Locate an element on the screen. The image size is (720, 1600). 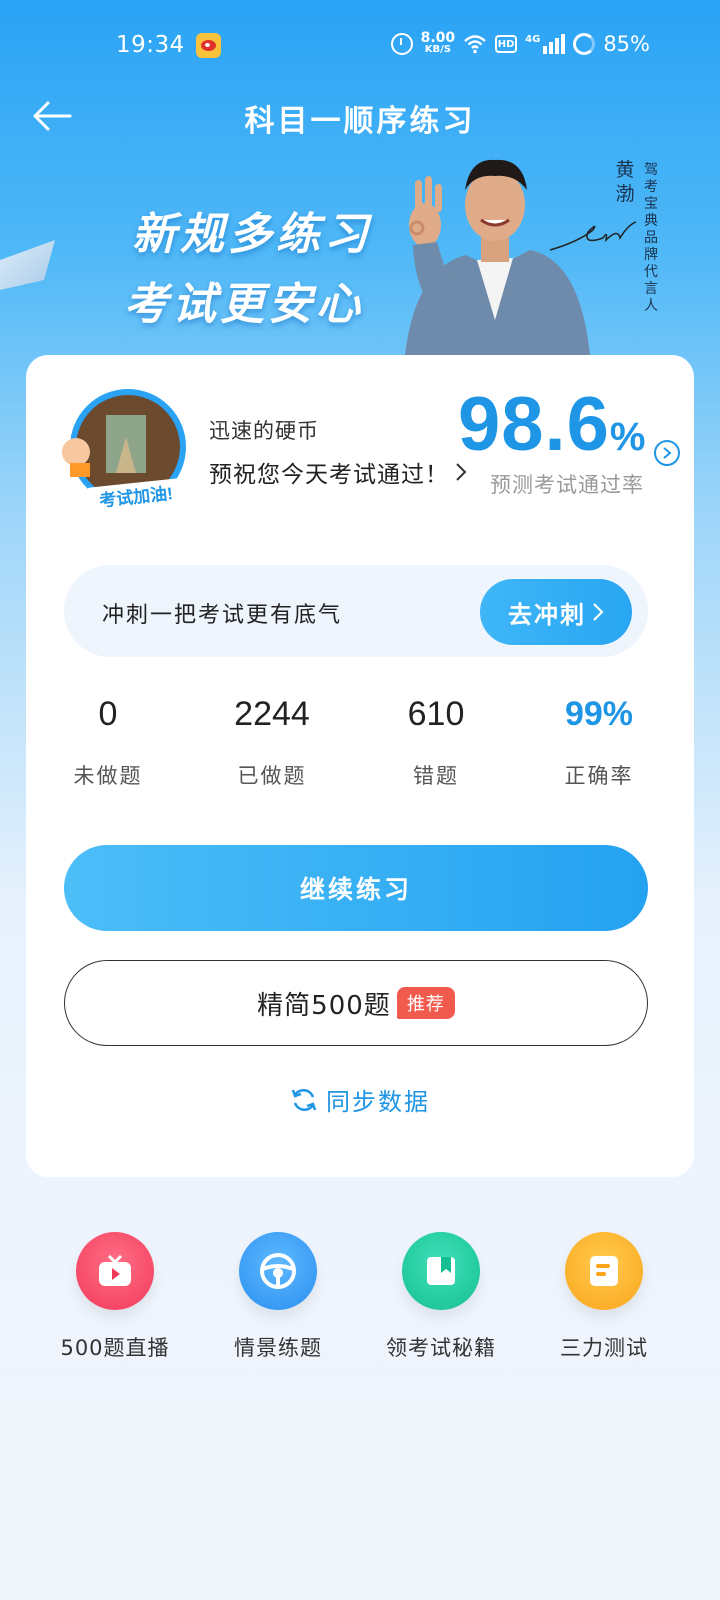
signal-icon: 4G is located at coordinates (545, 44).